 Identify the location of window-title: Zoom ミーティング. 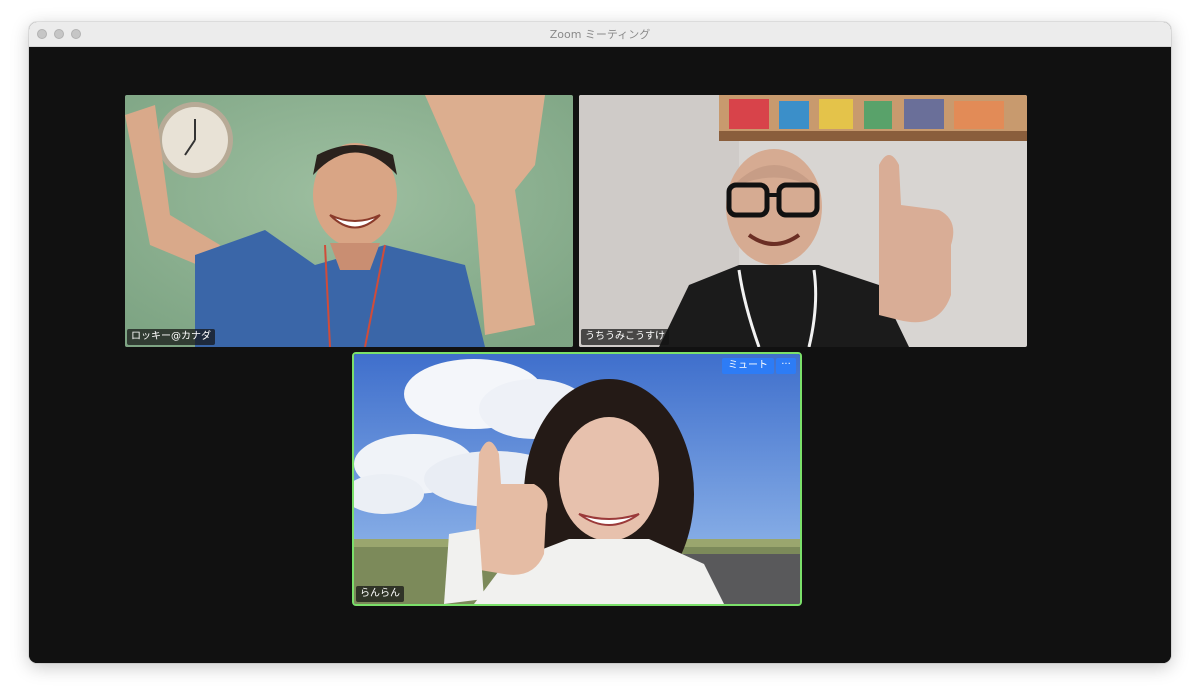
(600, 34).